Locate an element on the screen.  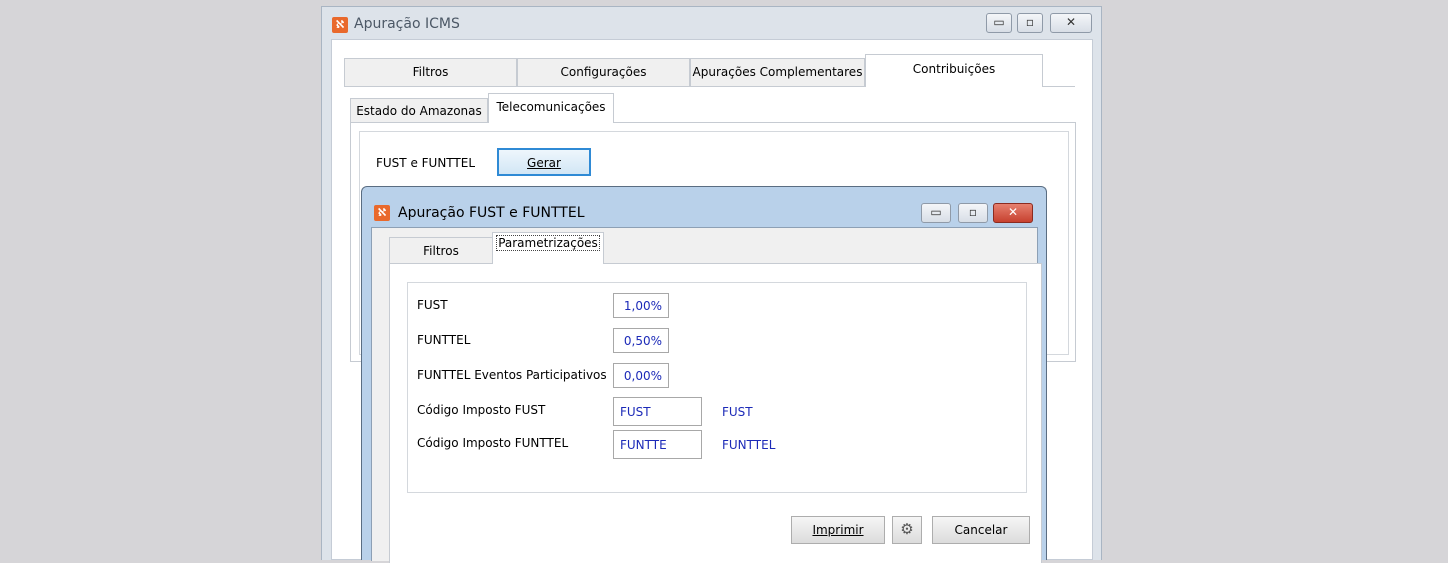
dialog-tab-filtros: Filtros is located at coordinates (441, 250).